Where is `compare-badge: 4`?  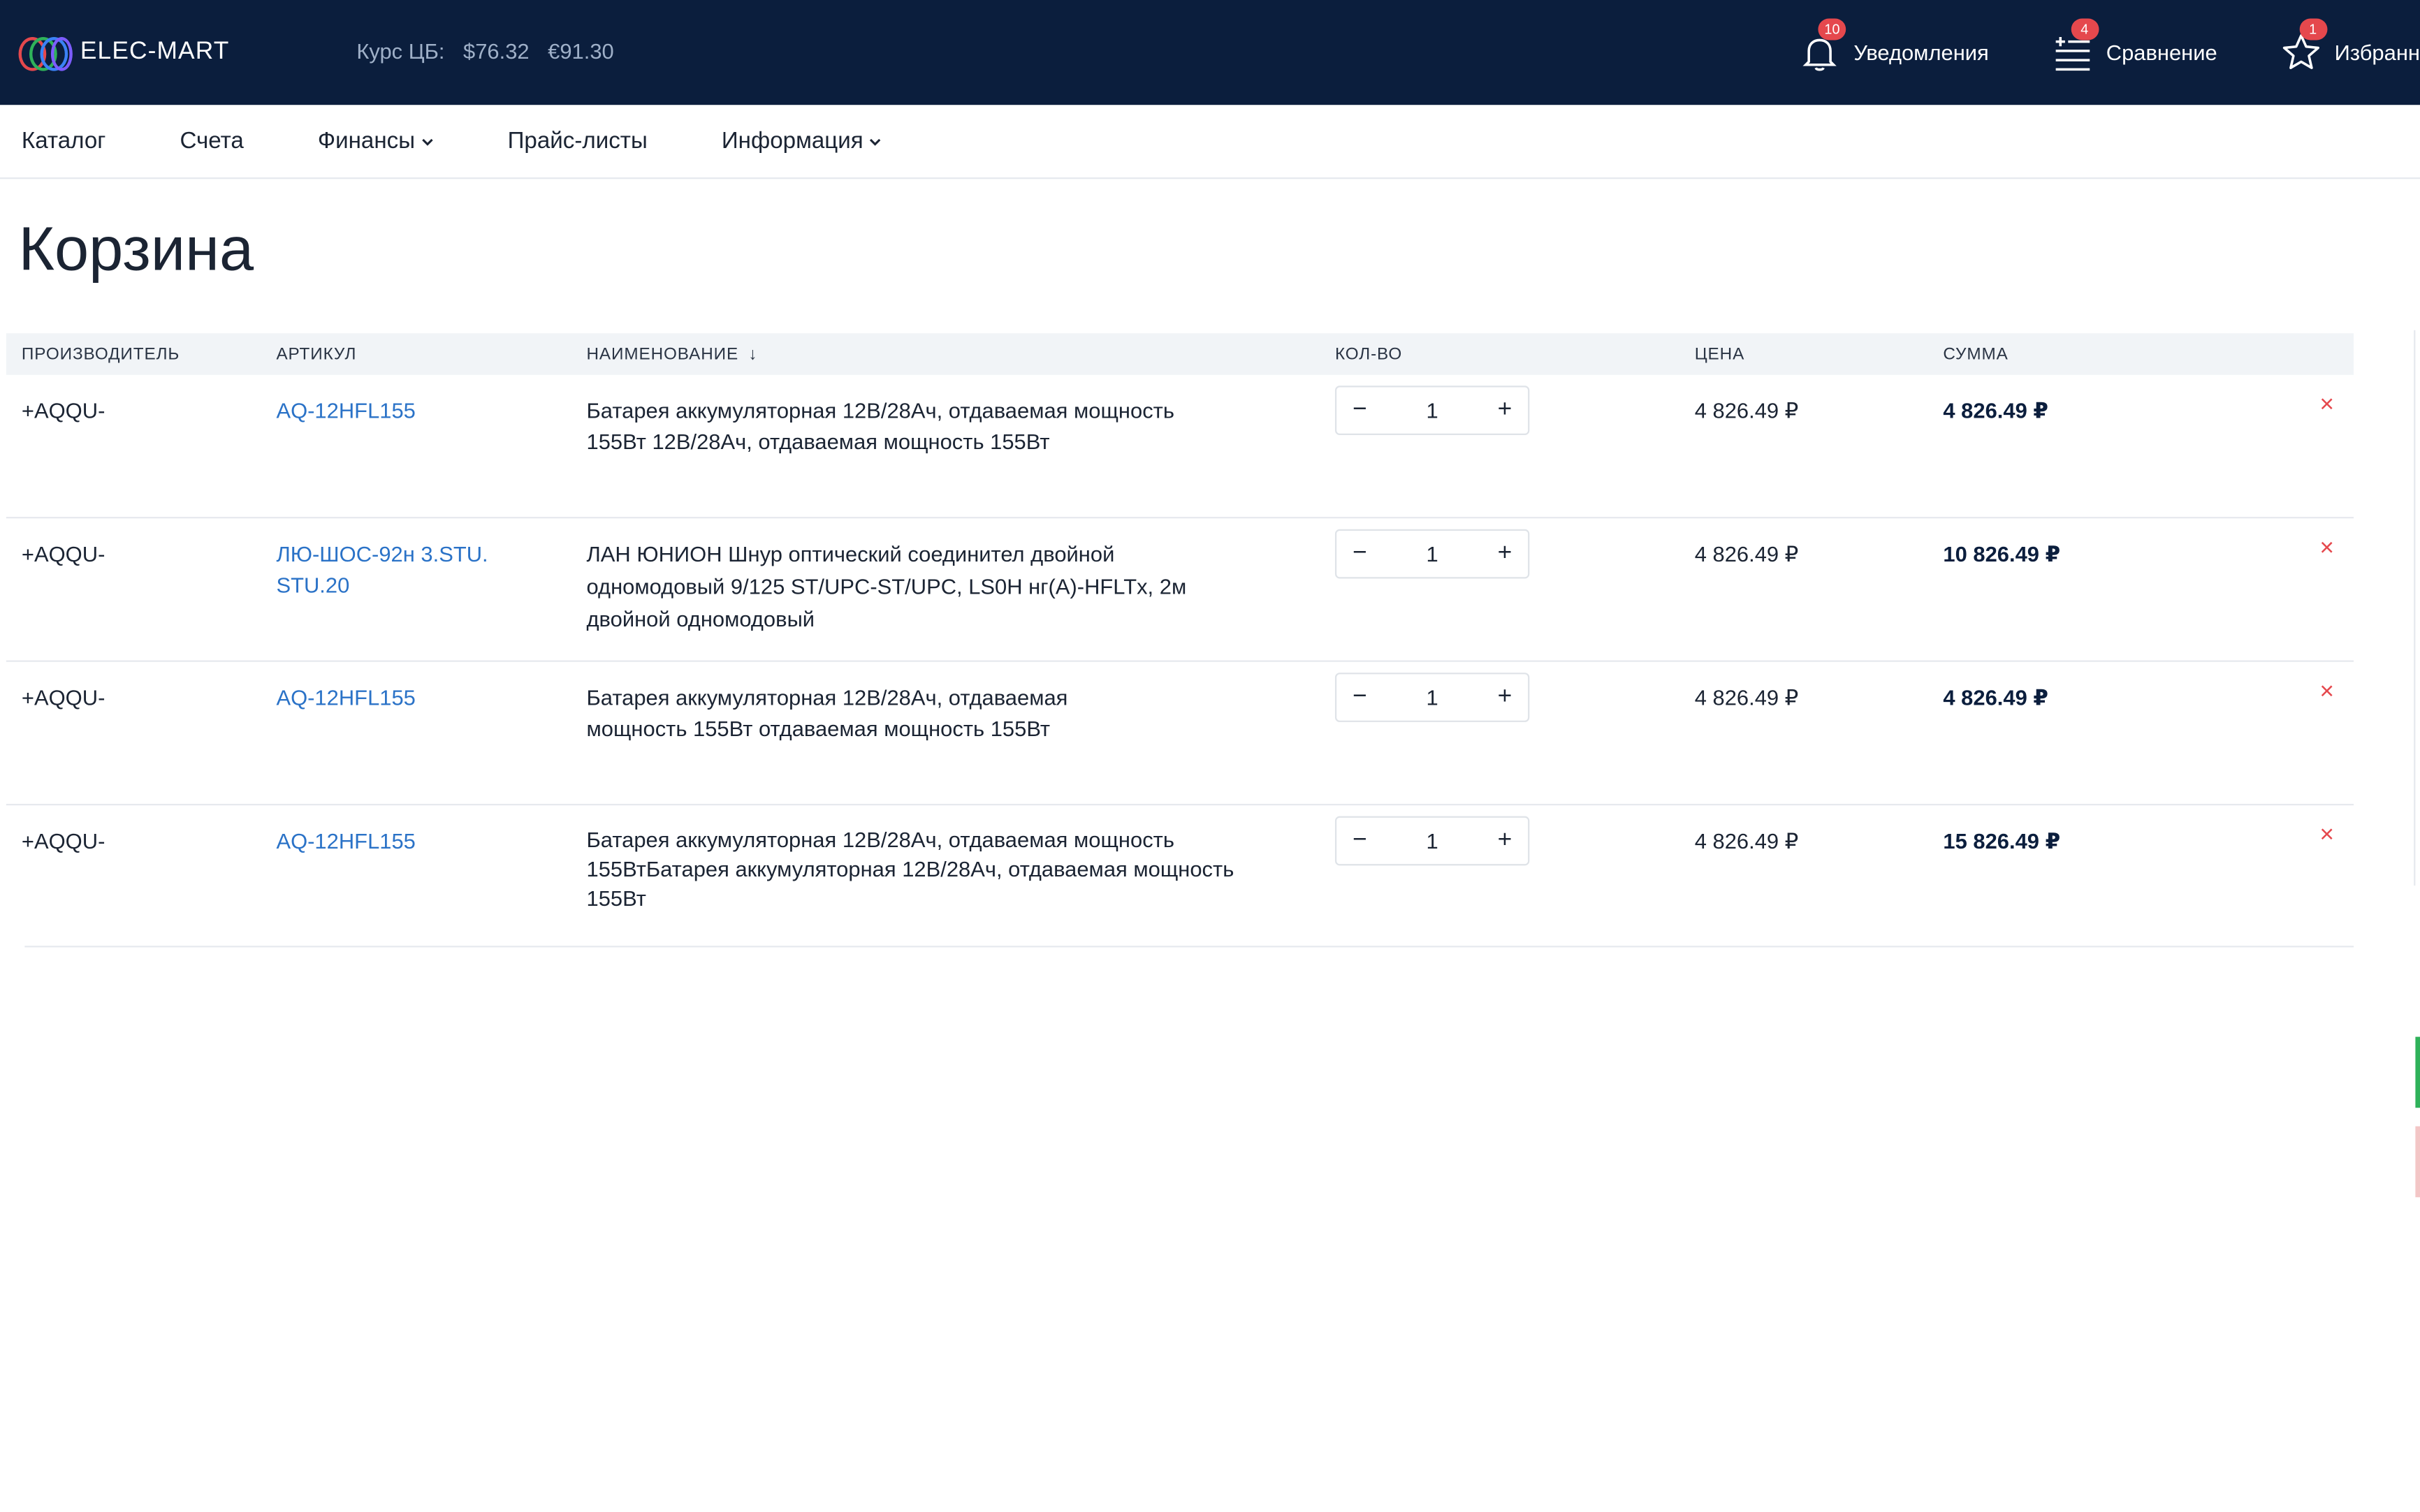 compare-badge: 4 is located at coordinates (2084, 30).